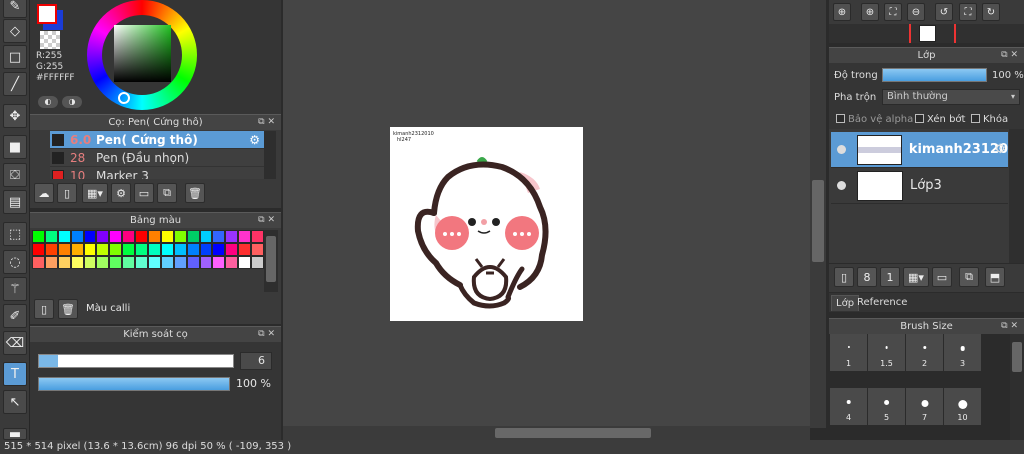 The image size is (1024, 454). I want to click on brush-size-preset: 7, so click(924, 406).